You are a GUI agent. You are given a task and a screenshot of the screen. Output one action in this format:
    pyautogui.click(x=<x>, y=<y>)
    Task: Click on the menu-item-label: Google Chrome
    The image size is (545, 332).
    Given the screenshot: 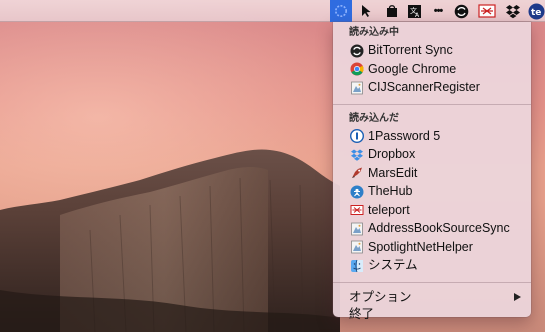 What is the action you would take?
    pyautogui.click(x=412, y=68)
    